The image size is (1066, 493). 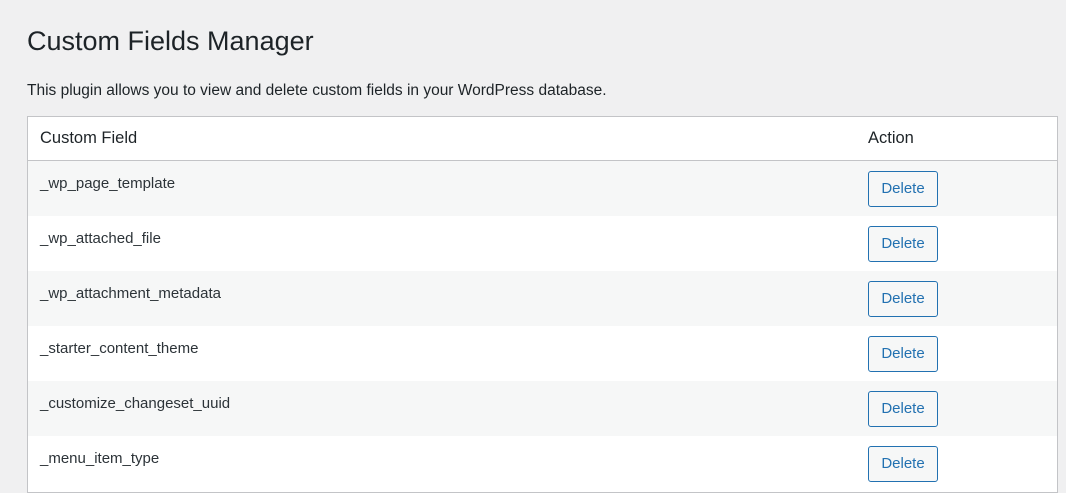 I want to click on table-row: _wp_attached_file Delete, so click(x=542, y=243).